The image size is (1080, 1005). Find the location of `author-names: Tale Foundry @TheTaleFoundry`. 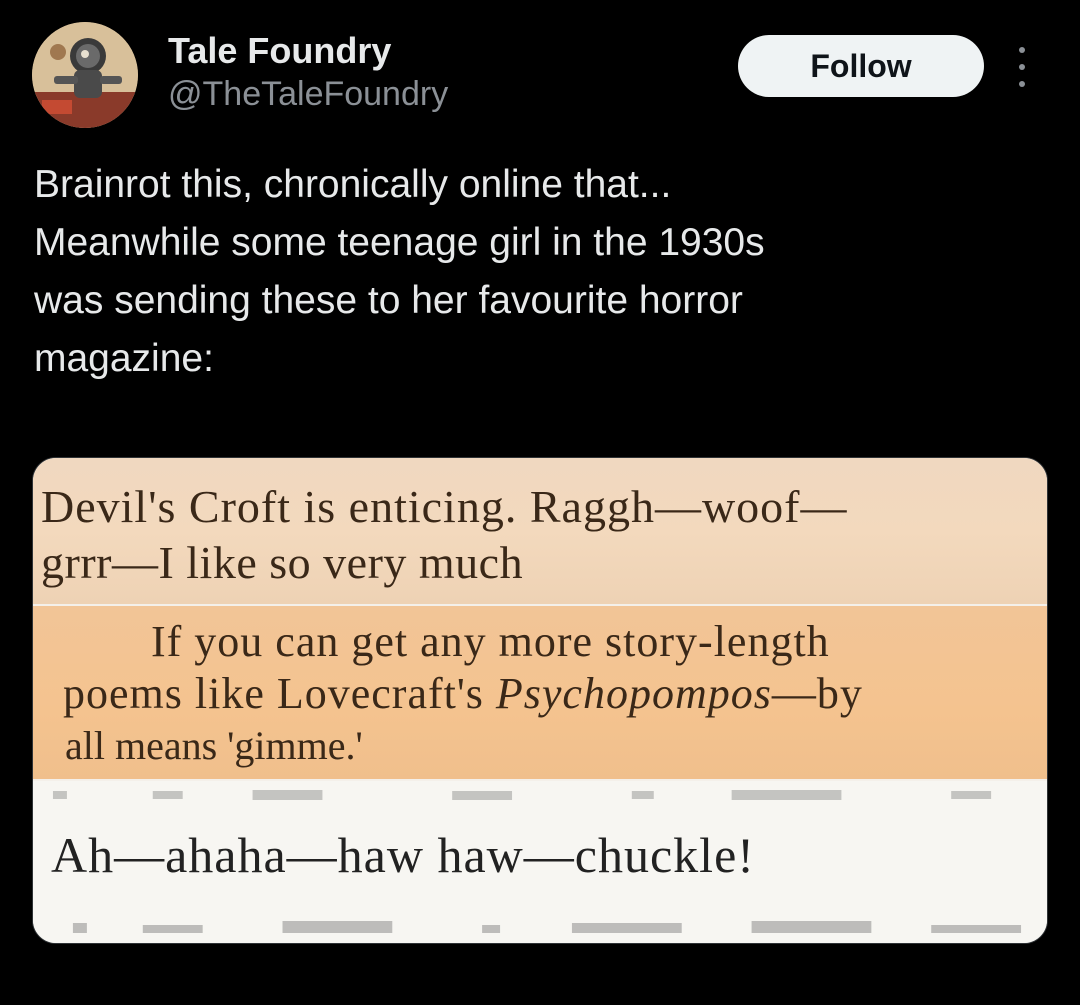

author-names: Tale Foundry @TheTaleFoundry is located at coordinates (308, 72).